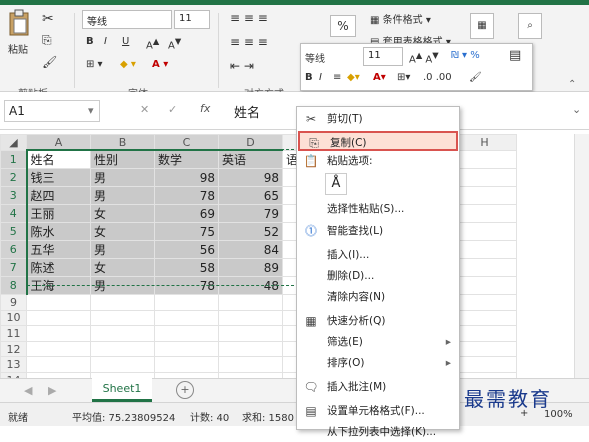  What do you see at coordinates (186, 250) in the screenshot?
I see `cell: 56` at bounding box center [186, 250].